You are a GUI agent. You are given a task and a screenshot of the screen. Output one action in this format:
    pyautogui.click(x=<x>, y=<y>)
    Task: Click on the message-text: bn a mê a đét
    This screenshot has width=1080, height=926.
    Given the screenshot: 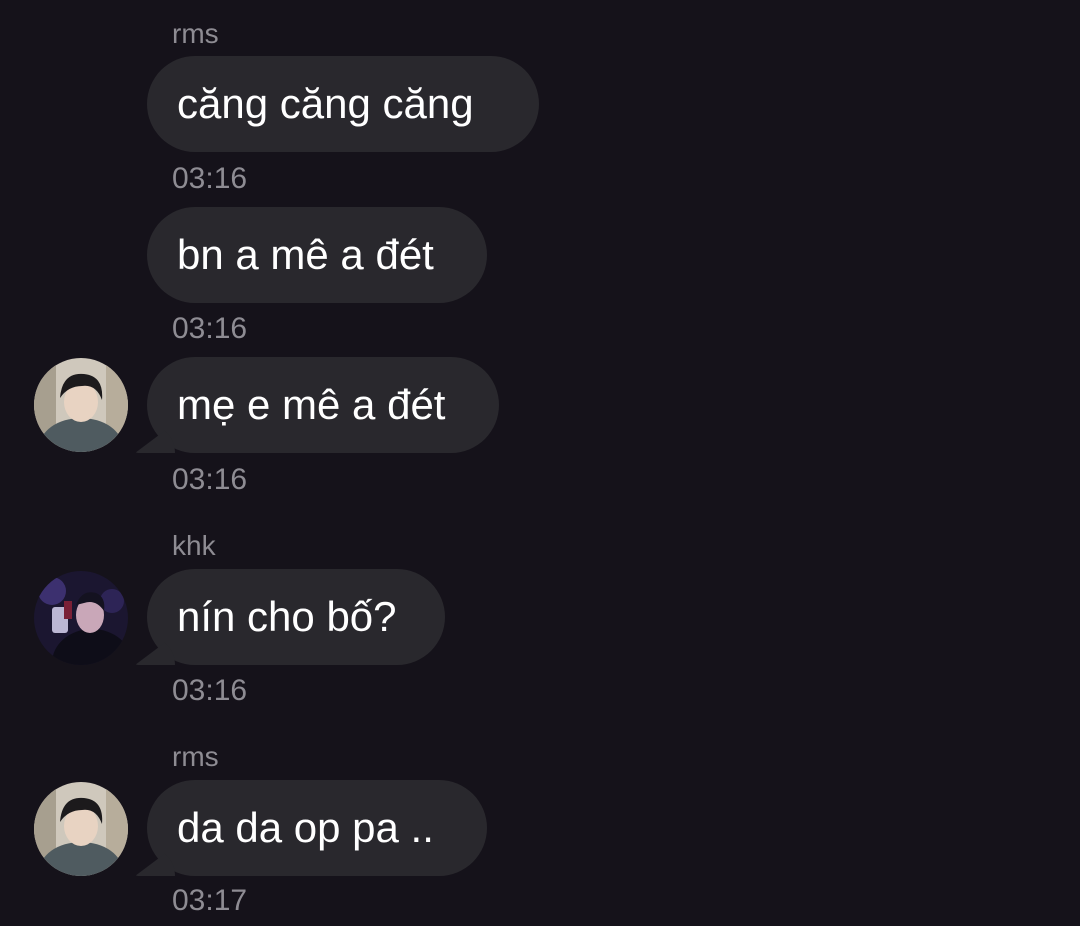 What is the action you would take?
    pyautogui.click(x=305, y=254)
    